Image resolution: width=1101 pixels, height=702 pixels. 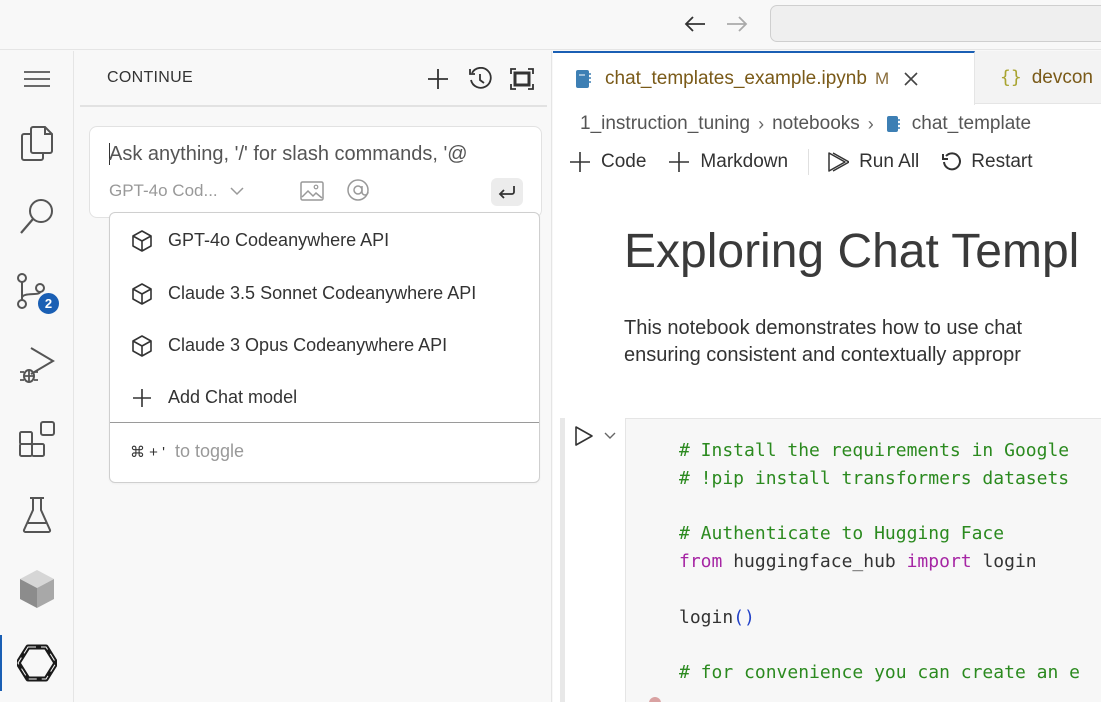 I want to click on cube-icon, so click(x=37, y=589).